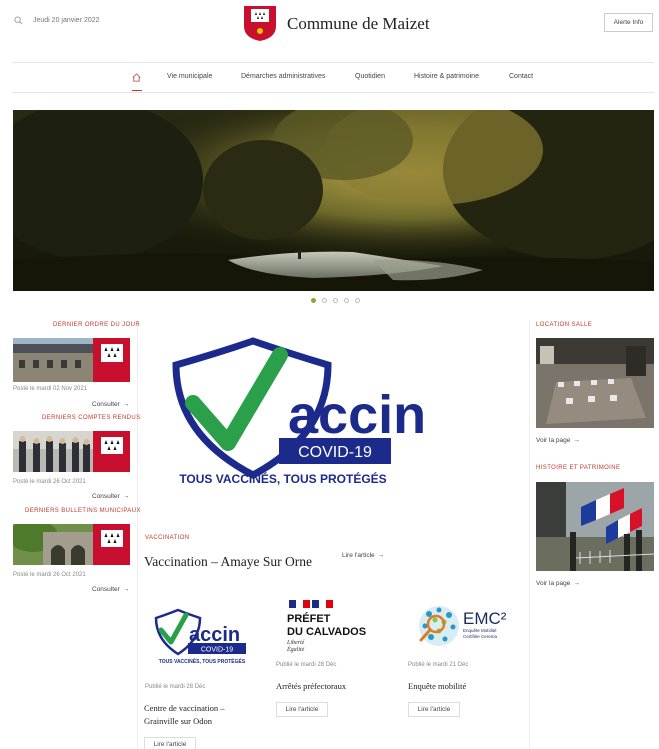  I want to click on featured-logo-tagline: TOUS VACCINÉS, TOUS PROTÉGÉS, so click(282, 478).